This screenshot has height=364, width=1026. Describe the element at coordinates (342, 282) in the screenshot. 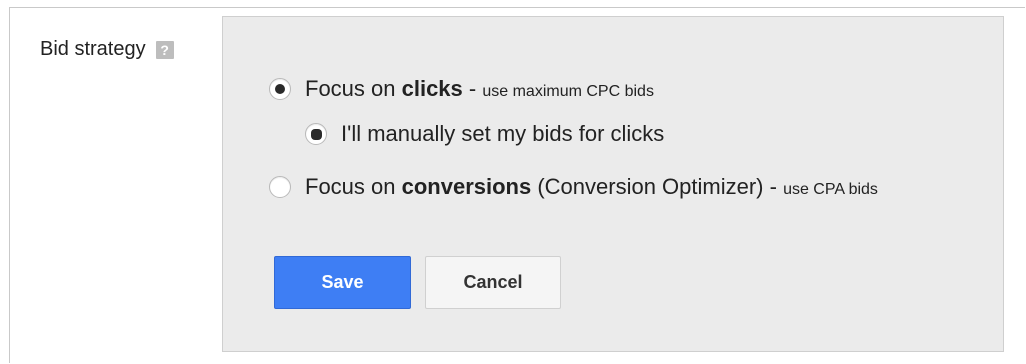

I see `save-button: Save` at that location.